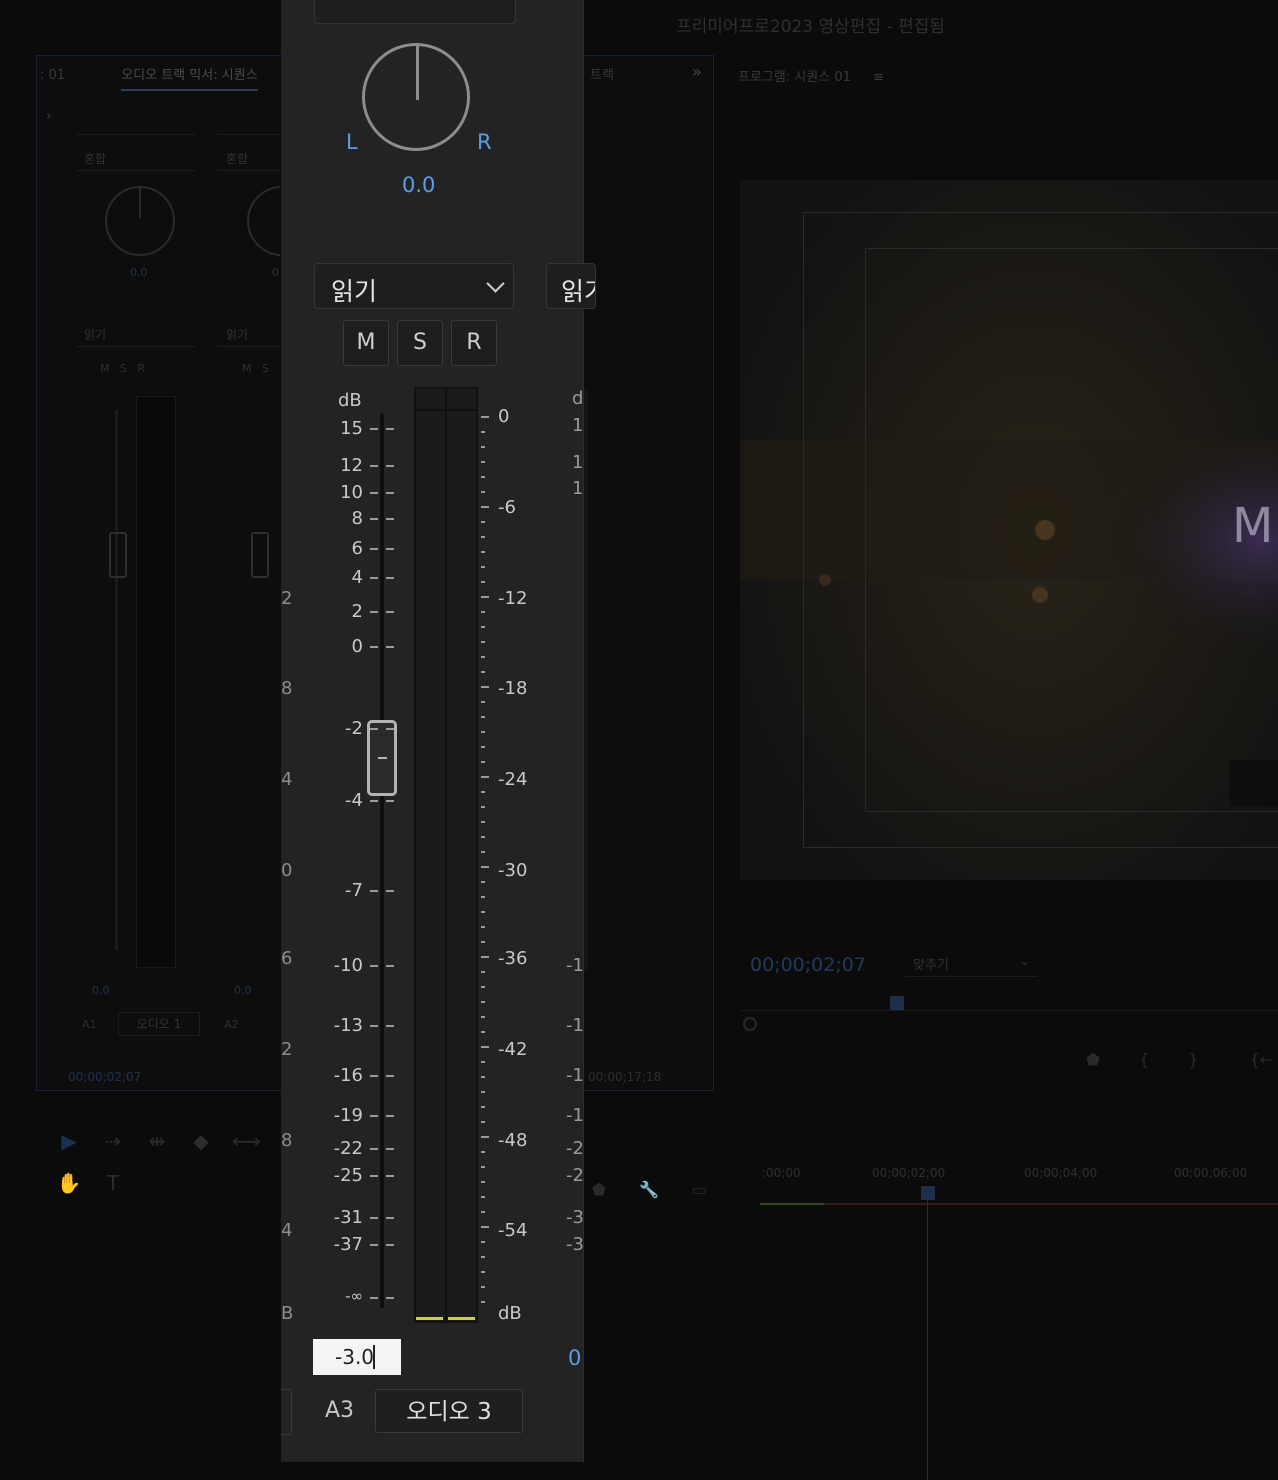  I want to click on add-marker-icon: ⬟, so click(599, 1189).